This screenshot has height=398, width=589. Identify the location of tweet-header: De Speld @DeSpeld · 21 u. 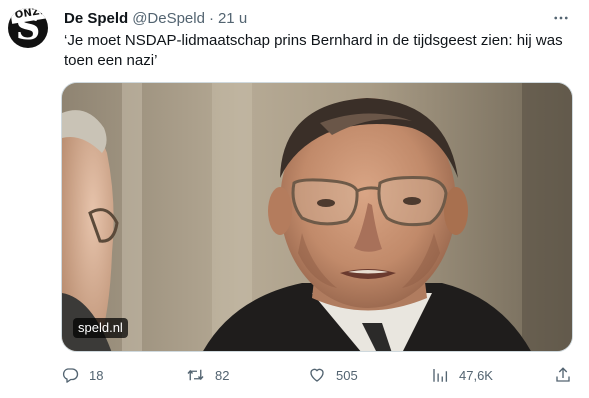
(155, 18).